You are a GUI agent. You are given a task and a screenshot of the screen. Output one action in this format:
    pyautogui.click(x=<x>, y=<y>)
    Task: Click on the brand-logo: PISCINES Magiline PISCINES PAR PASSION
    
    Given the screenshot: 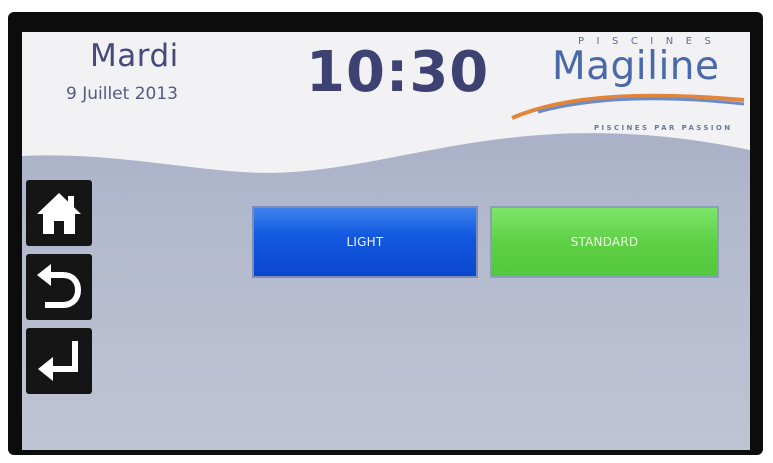 What is the action you would take?
    pyautogui.click(x=628, y=86)
    